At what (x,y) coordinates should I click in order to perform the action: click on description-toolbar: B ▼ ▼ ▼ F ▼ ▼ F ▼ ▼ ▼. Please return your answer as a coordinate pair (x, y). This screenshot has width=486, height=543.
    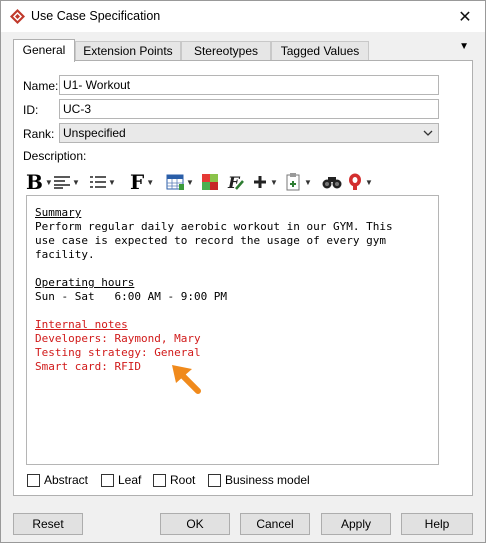
    Looking at the image, I should click on (226, 182).